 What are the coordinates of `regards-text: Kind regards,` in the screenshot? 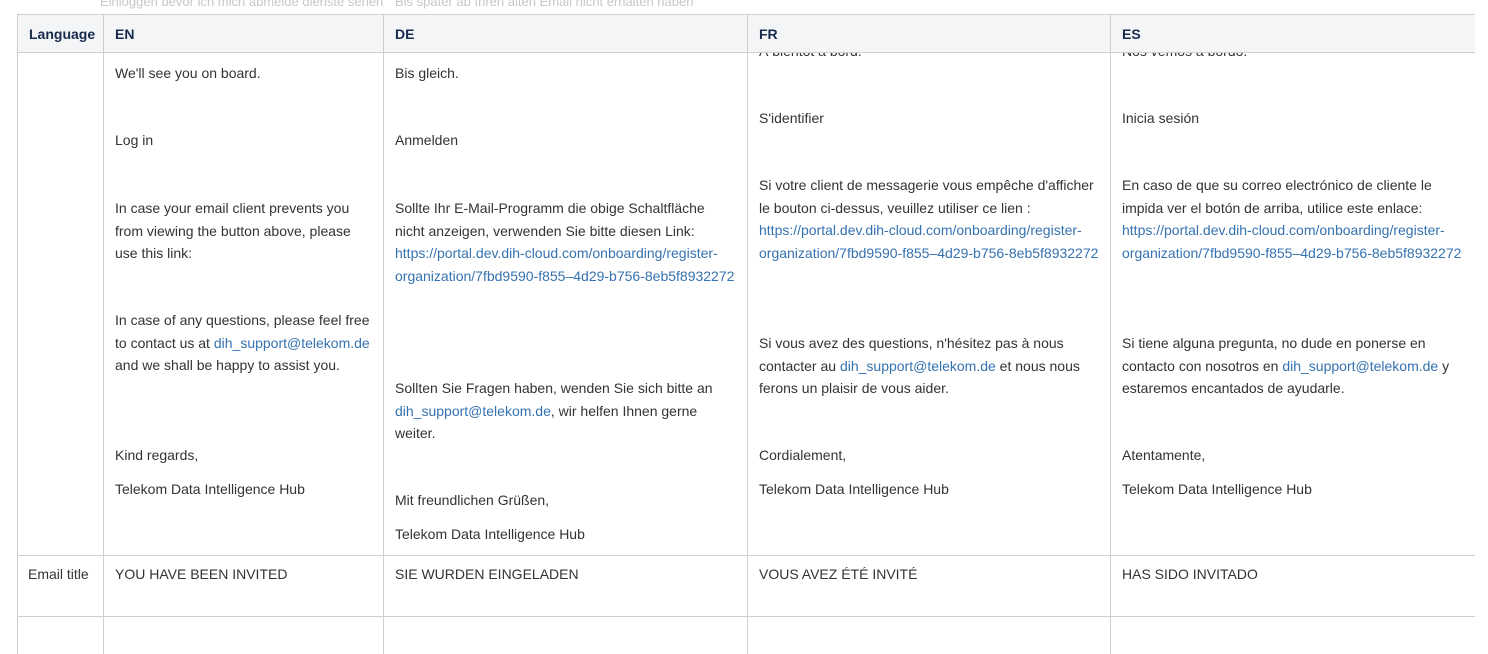 It's located at (244, 455).